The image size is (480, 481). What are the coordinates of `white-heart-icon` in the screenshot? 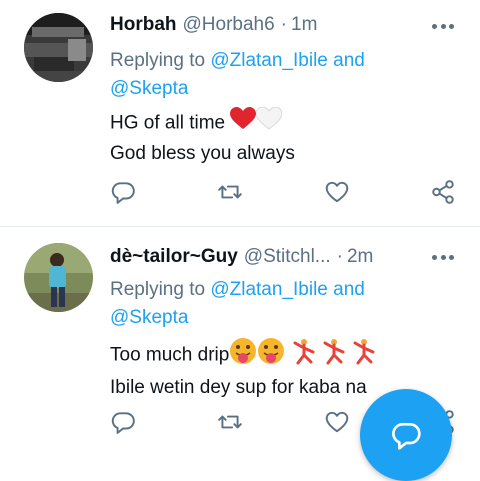 It's located at (269, 123).